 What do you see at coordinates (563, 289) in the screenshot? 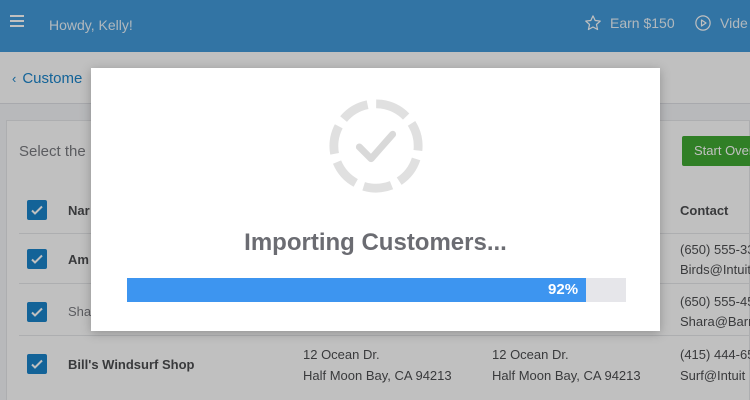
I see `progress-percent-label: 92%` at bounding box center [563, 289].